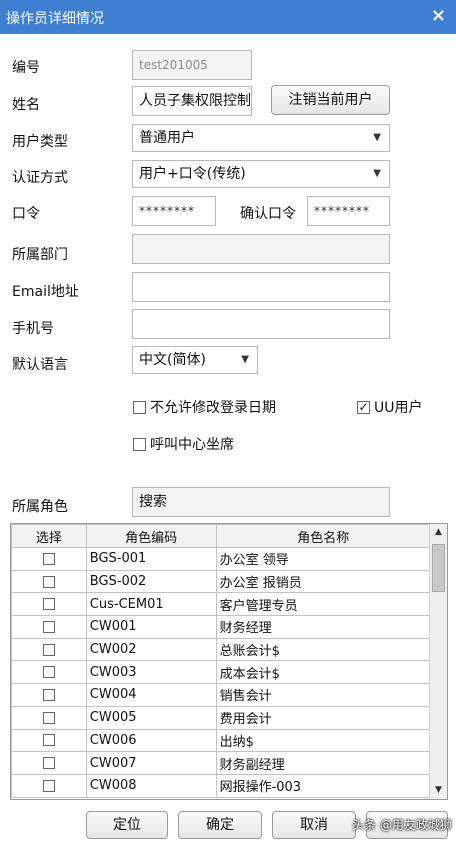 This screenshot has height=842, width=456. I want to click on role-code-cell: CW007, so click(151, 763).